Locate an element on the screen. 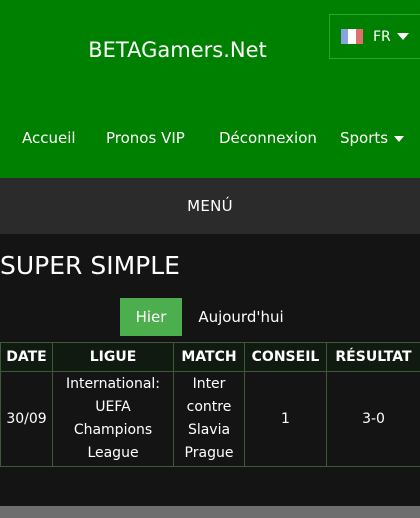 This screenshot has width=420, height=518. column-header-date: DATE is located at coordinates (26, 357).